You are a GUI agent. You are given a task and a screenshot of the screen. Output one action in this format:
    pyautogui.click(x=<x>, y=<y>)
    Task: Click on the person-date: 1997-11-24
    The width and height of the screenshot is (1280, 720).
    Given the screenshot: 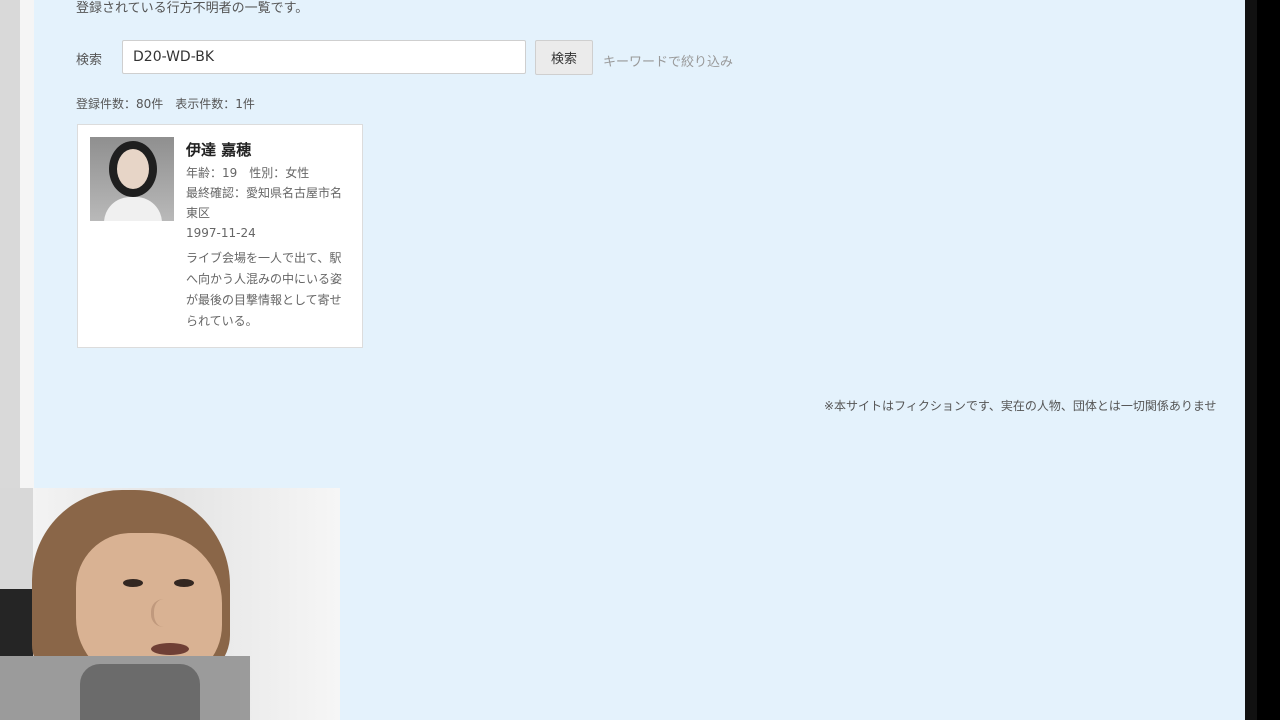 What is the action you would take?
    pyautogui.click(x=221, y=233)
    